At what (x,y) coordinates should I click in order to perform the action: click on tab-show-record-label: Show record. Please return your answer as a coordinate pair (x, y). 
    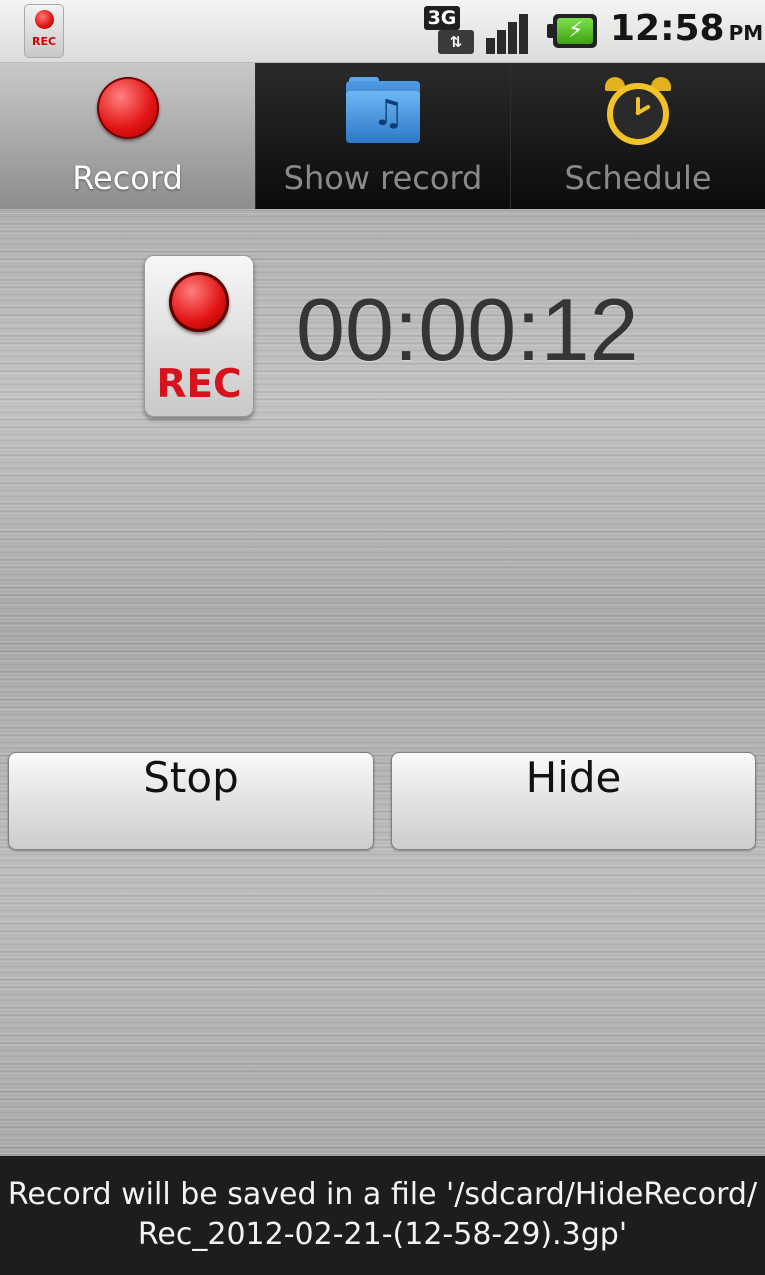
    Looking at the image, I should click on (383, 178).